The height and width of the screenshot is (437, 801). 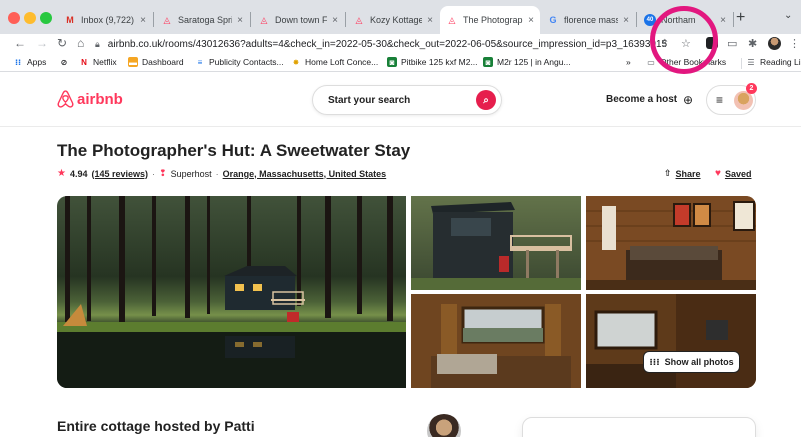 I want to click on photo-window-view, so click(x=496, y=341).